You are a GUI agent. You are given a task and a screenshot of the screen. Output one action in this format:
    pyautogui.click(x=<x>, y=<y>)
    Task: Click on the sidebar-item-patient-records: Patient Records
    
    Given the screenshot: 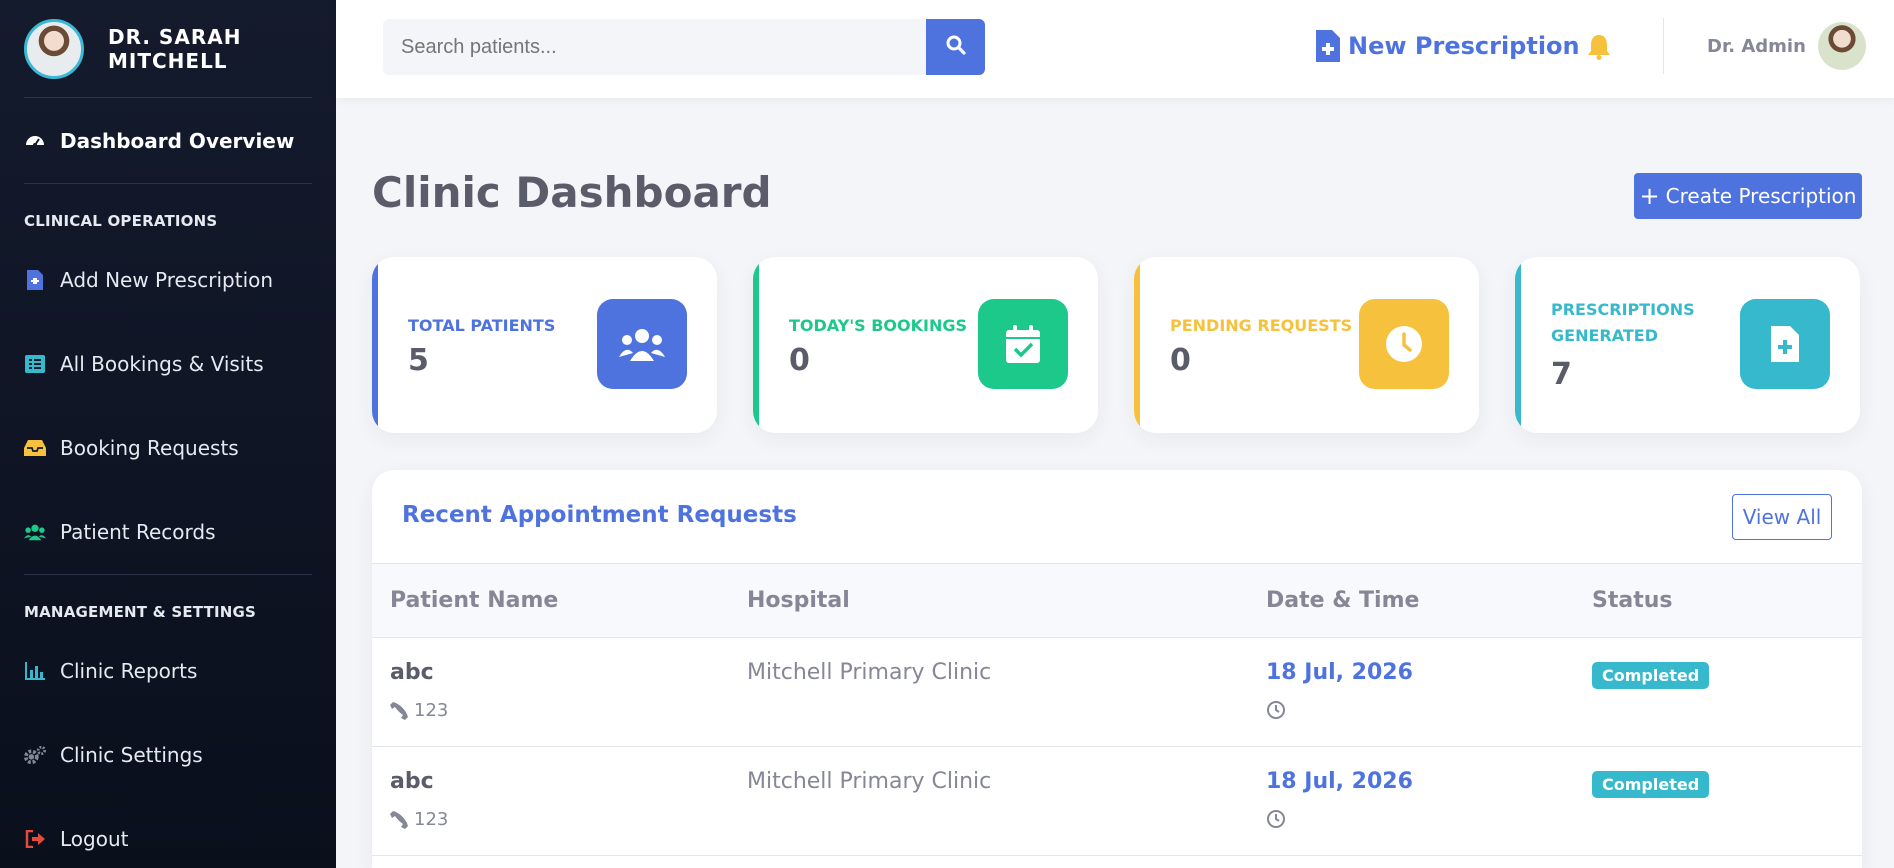 What is the action you would take?
    pyautogui.click(x=168, y=532)
    